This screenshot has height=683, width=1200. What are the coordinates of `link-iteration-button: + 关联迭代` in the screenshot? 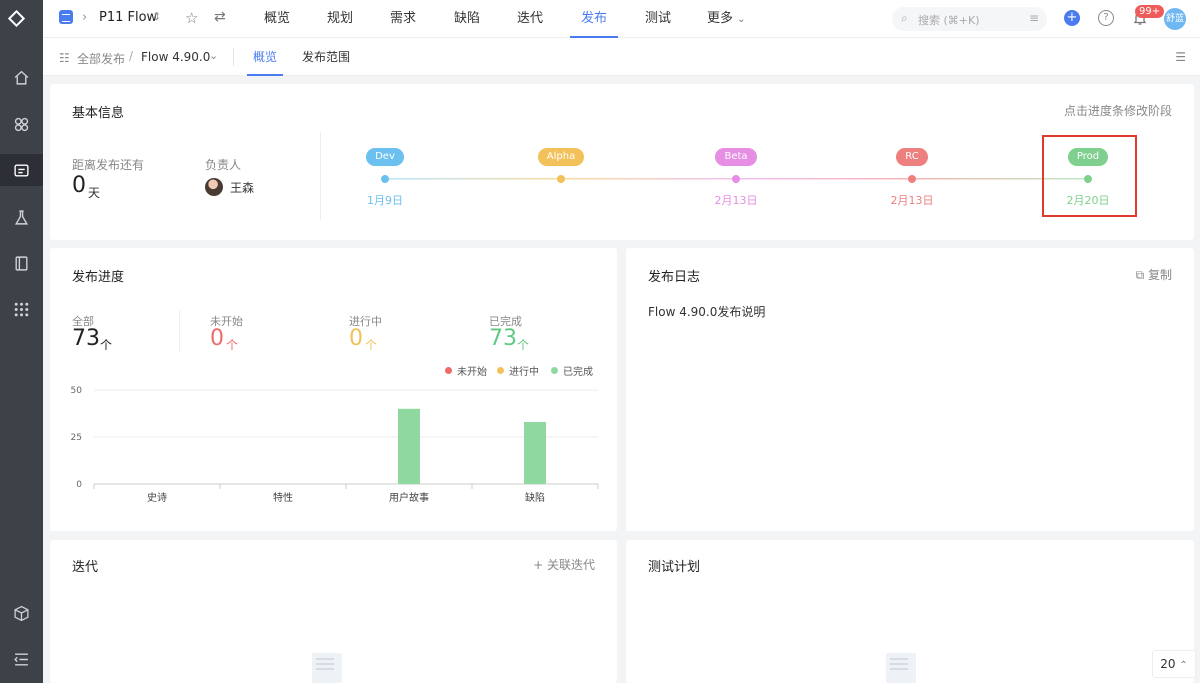 It's located at (564, 564).